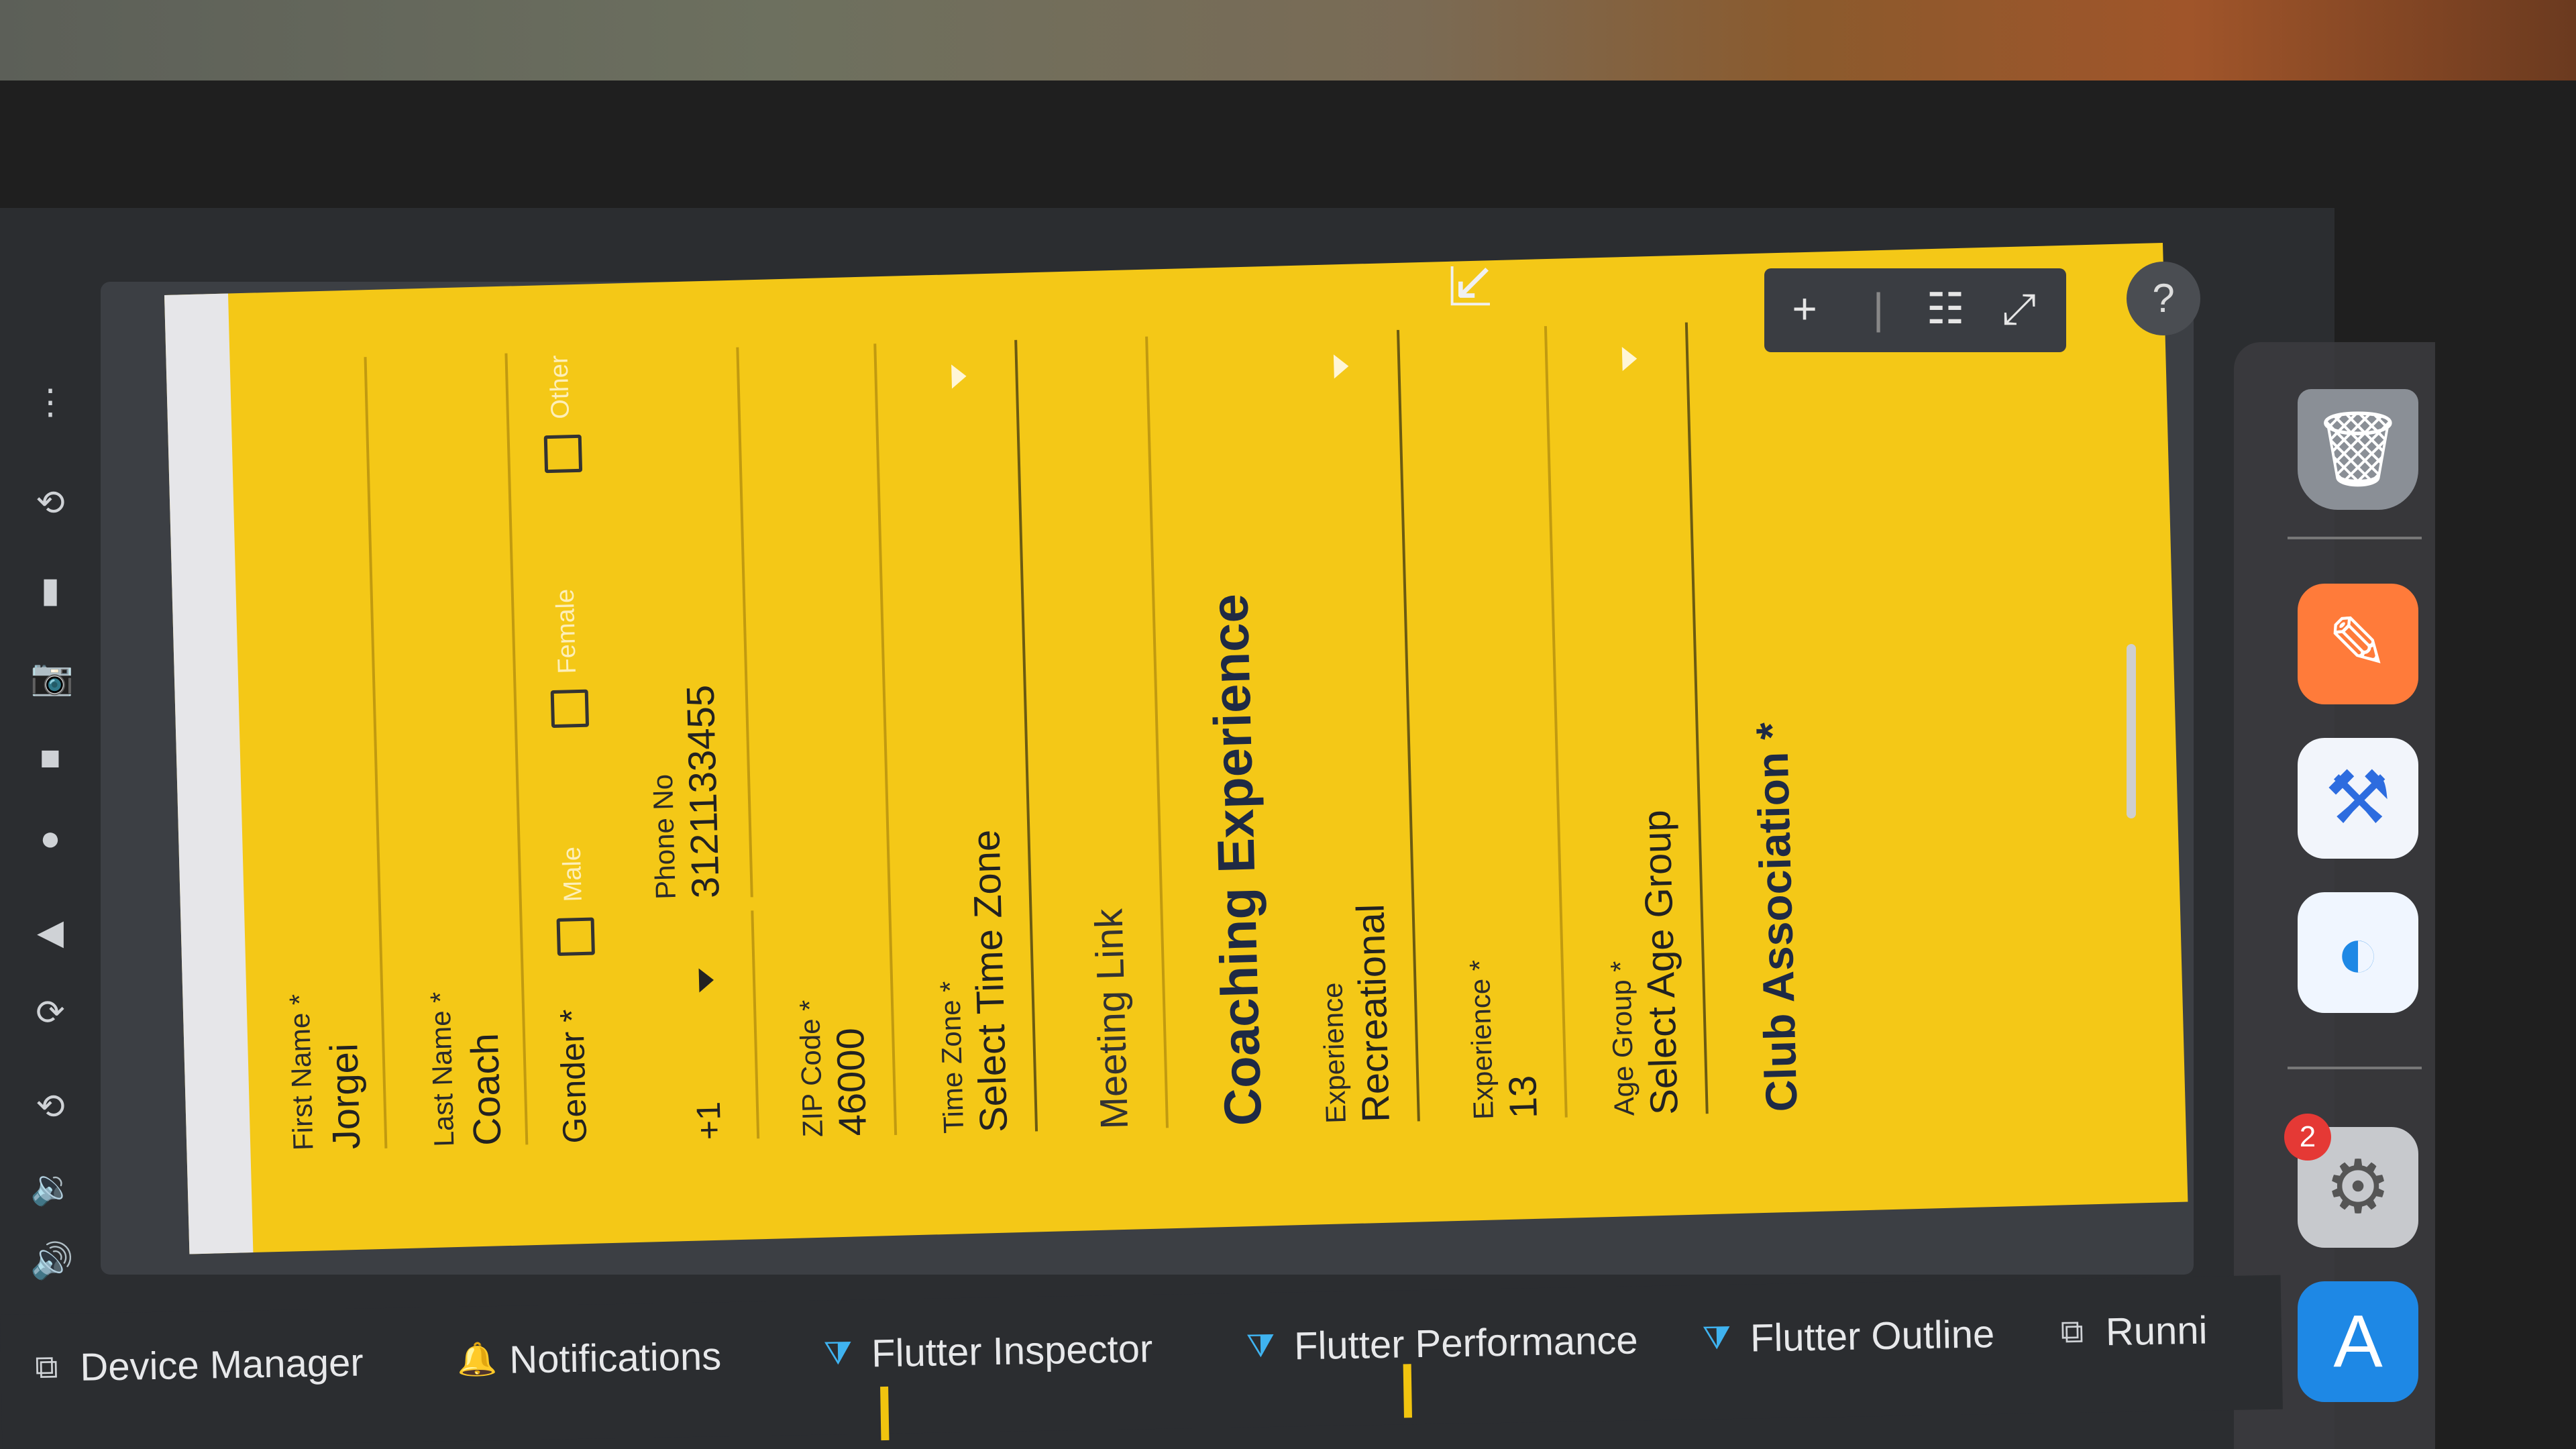  I want to click on tab-label: Flutter Outline, so click(1872, 1335).